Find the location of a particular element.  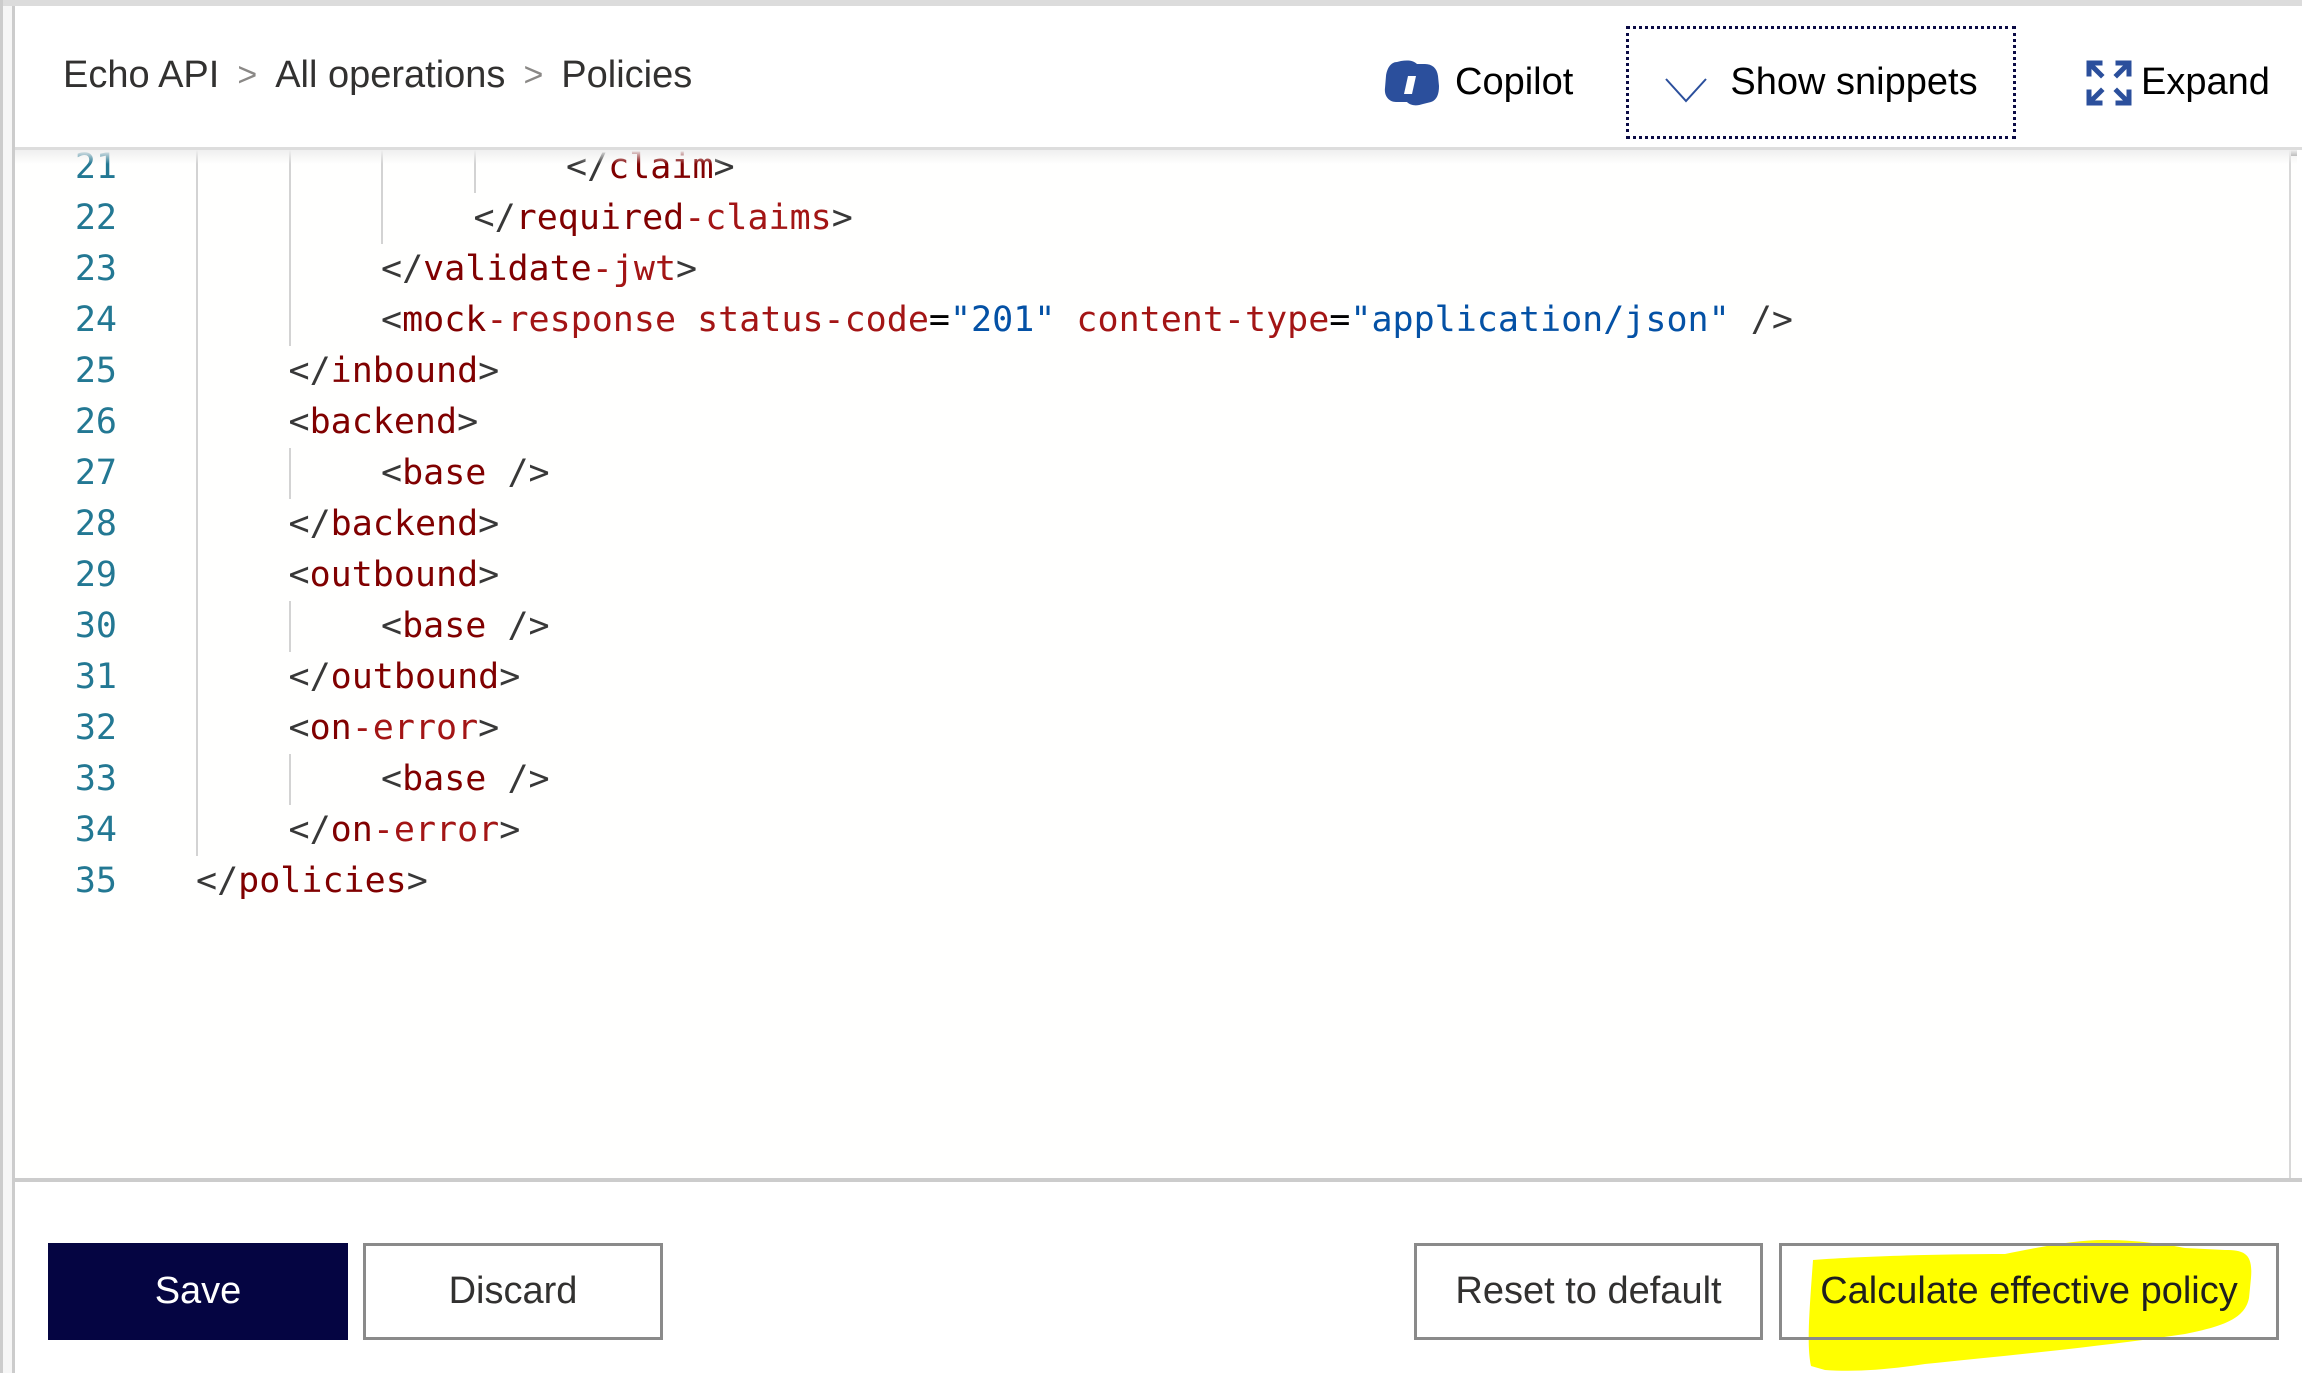

expand-button: Expand is located at coordinates (2177, 82).